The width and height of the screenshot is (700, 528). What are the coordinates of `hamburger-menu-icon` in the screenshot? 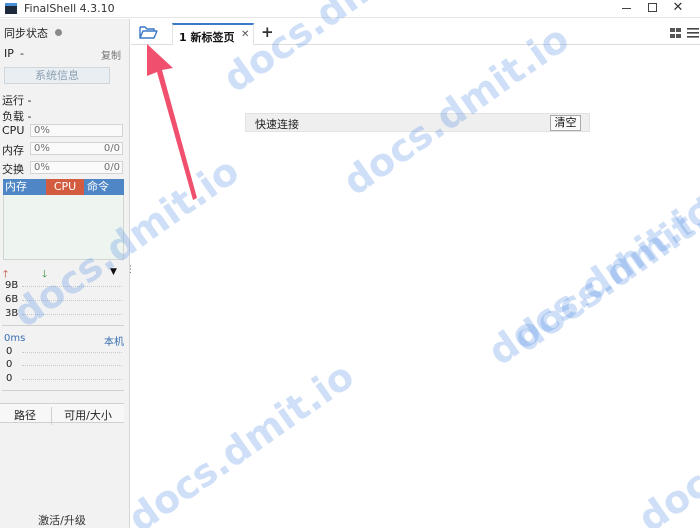 It's located at (693, 33).